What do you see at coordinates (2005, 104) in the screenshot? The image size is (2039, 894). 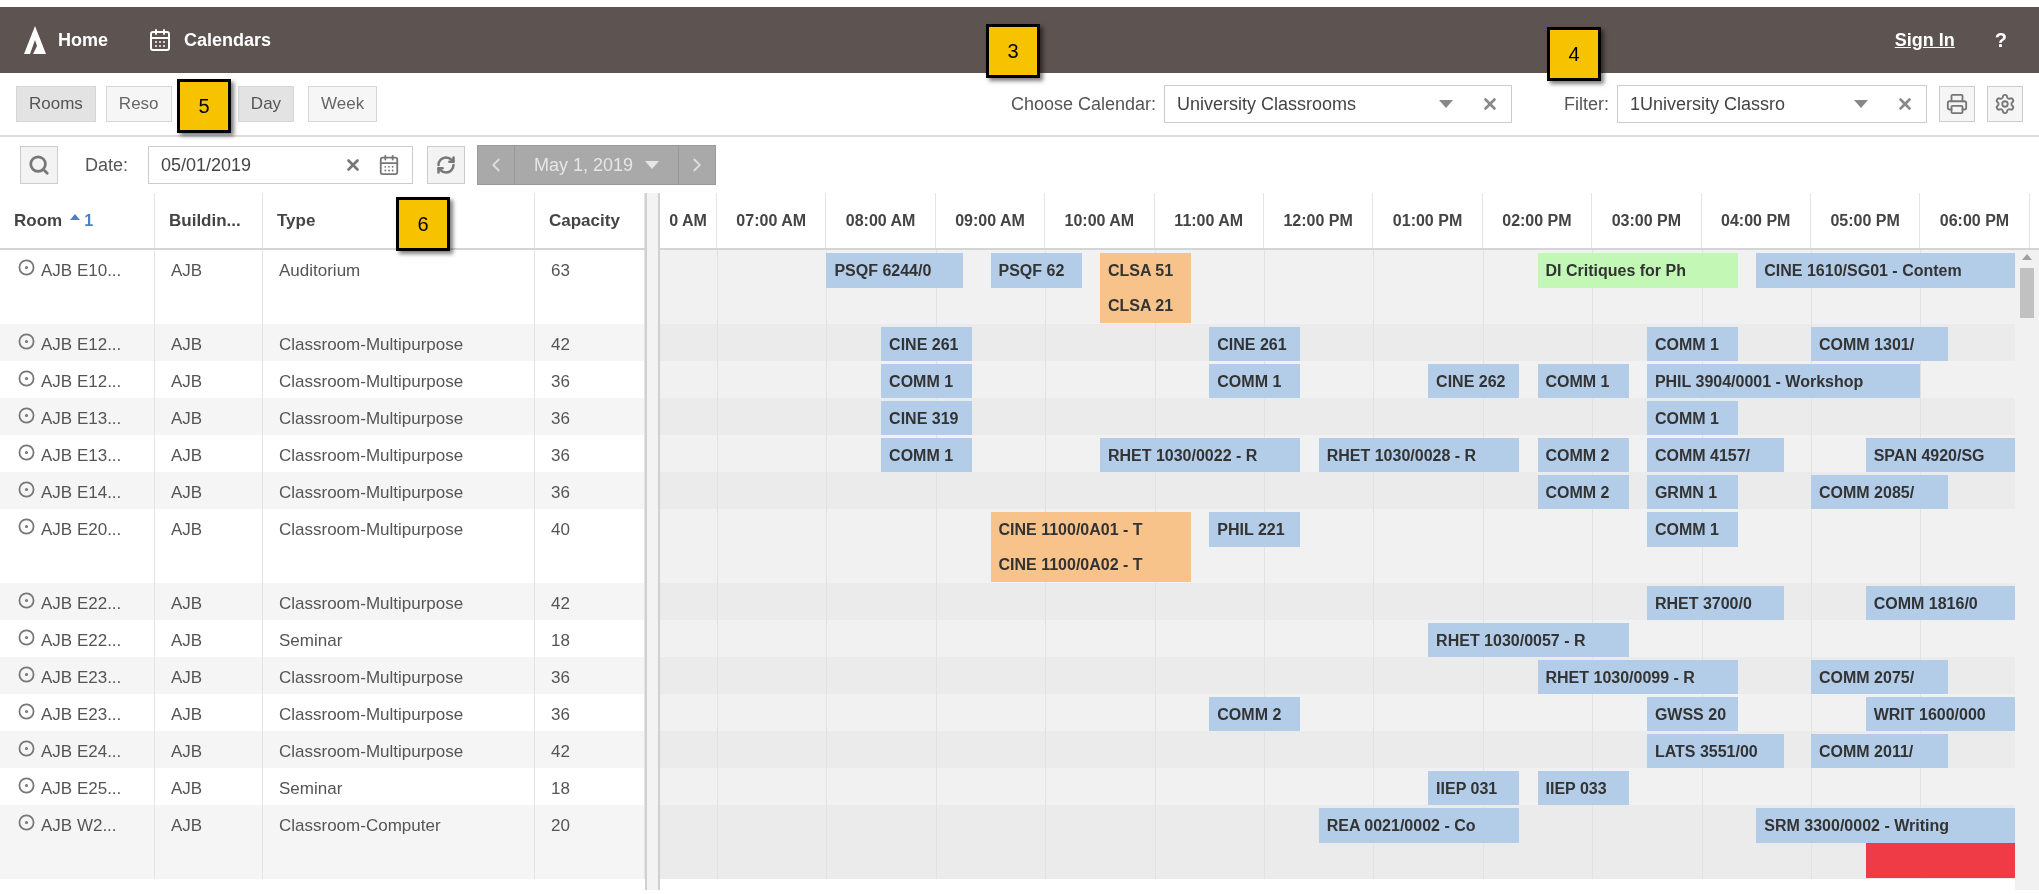 I see `settings-button` at bounding box center [2005, 104].